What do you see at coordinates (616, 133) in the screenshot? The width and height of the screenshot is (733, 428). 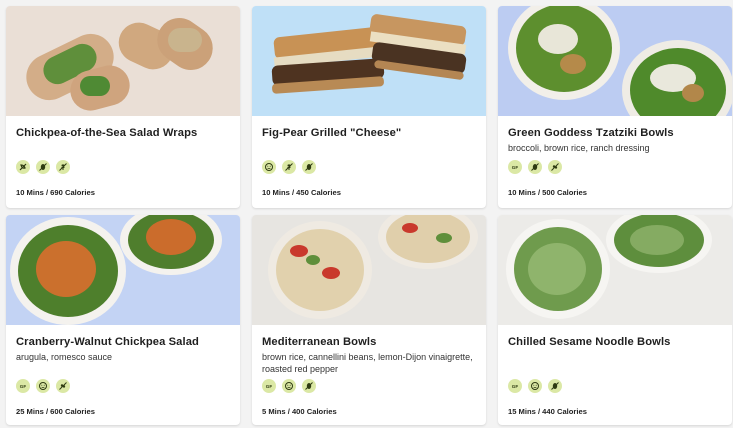 I see `recipe-title: Green Goddess Tzatziki Bowls` at bounding box center [616, 133].